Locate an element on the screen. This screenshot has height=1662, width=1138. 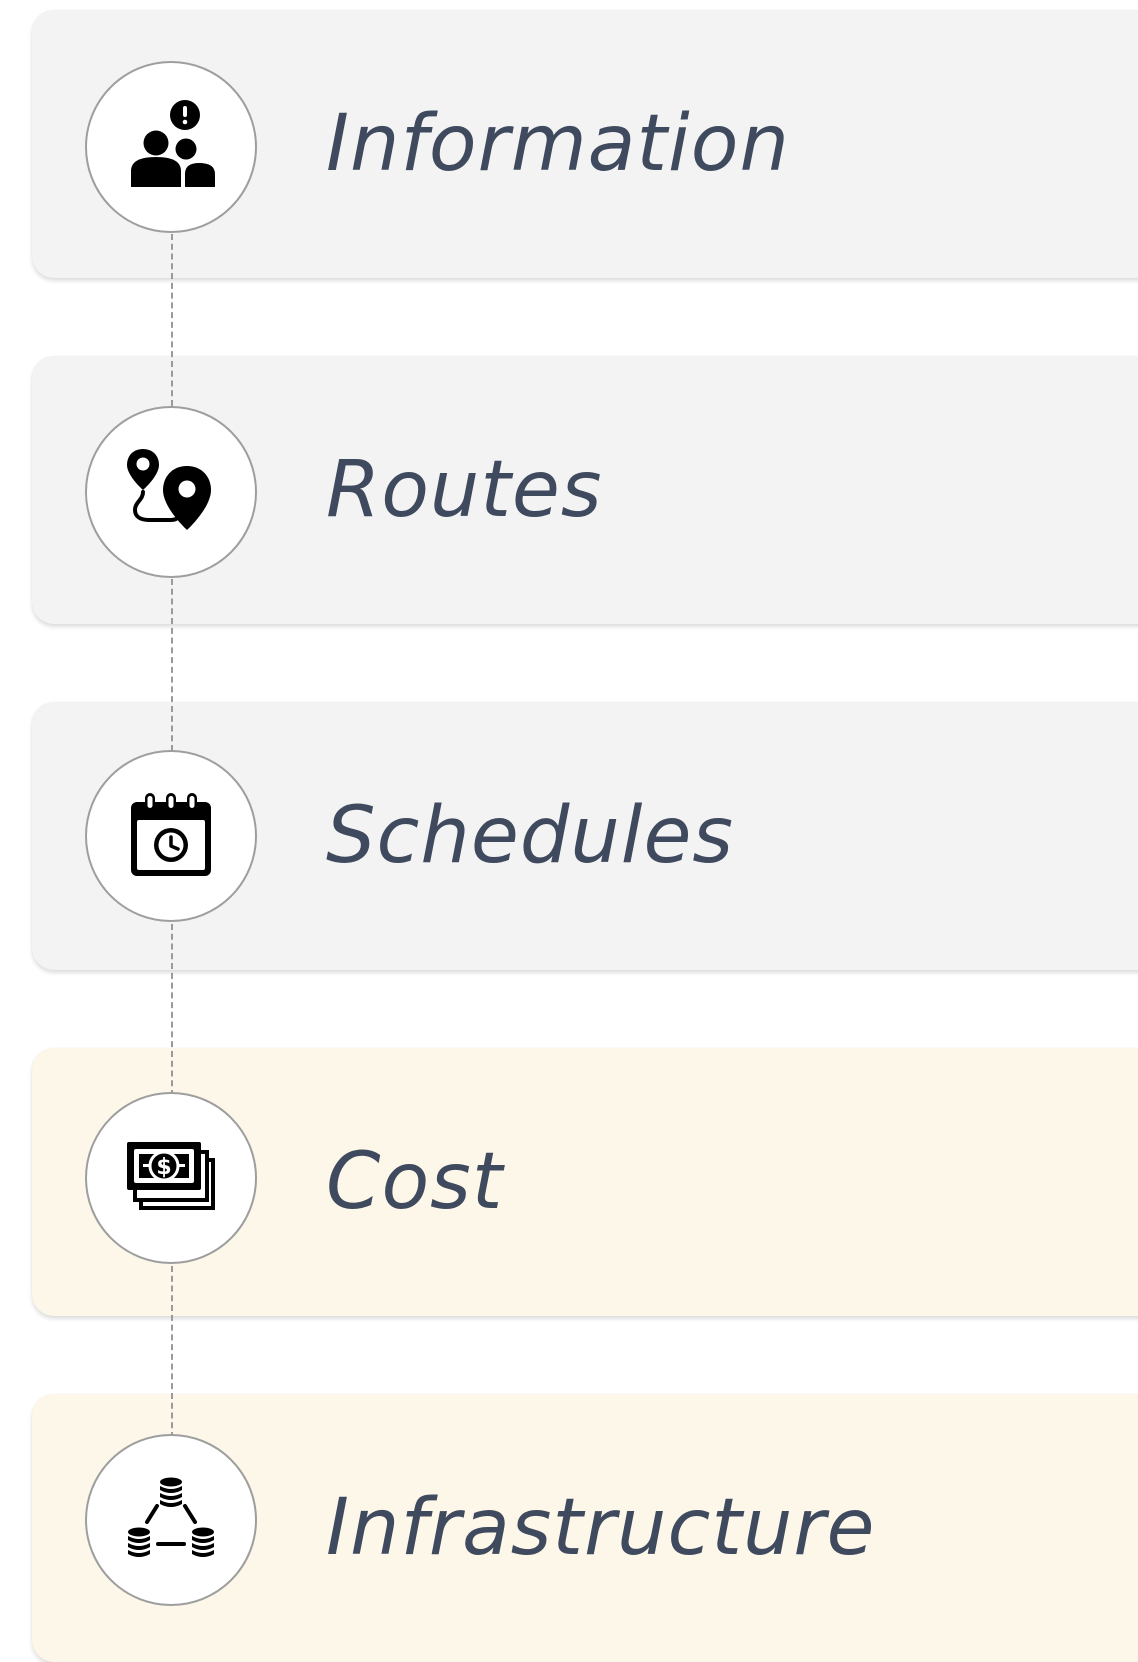
database-network-icon is located at coordinates (171, 1517).